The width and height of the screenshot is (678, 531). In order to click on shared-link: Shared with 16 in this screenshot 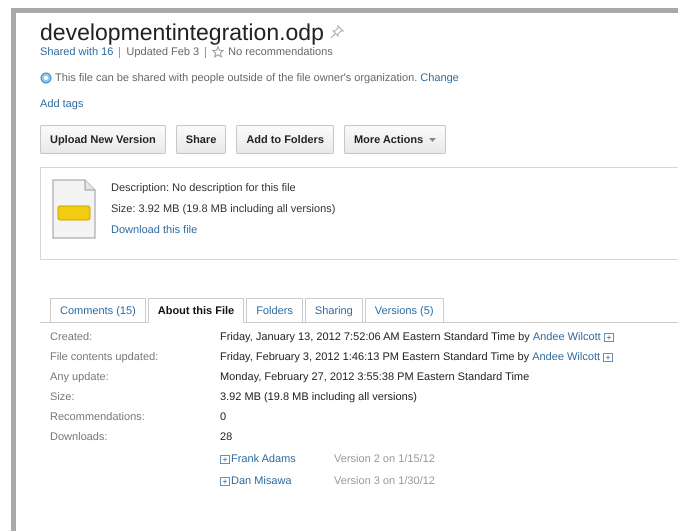, I will do `click(77, 52)`.